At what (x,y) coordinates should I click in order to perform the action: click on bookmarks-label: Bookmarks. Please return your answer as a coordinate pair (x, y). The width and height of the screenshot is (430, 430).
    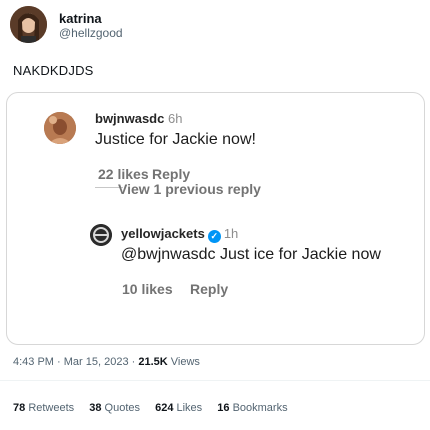
    Looking at the image, I should click on (260, 408).